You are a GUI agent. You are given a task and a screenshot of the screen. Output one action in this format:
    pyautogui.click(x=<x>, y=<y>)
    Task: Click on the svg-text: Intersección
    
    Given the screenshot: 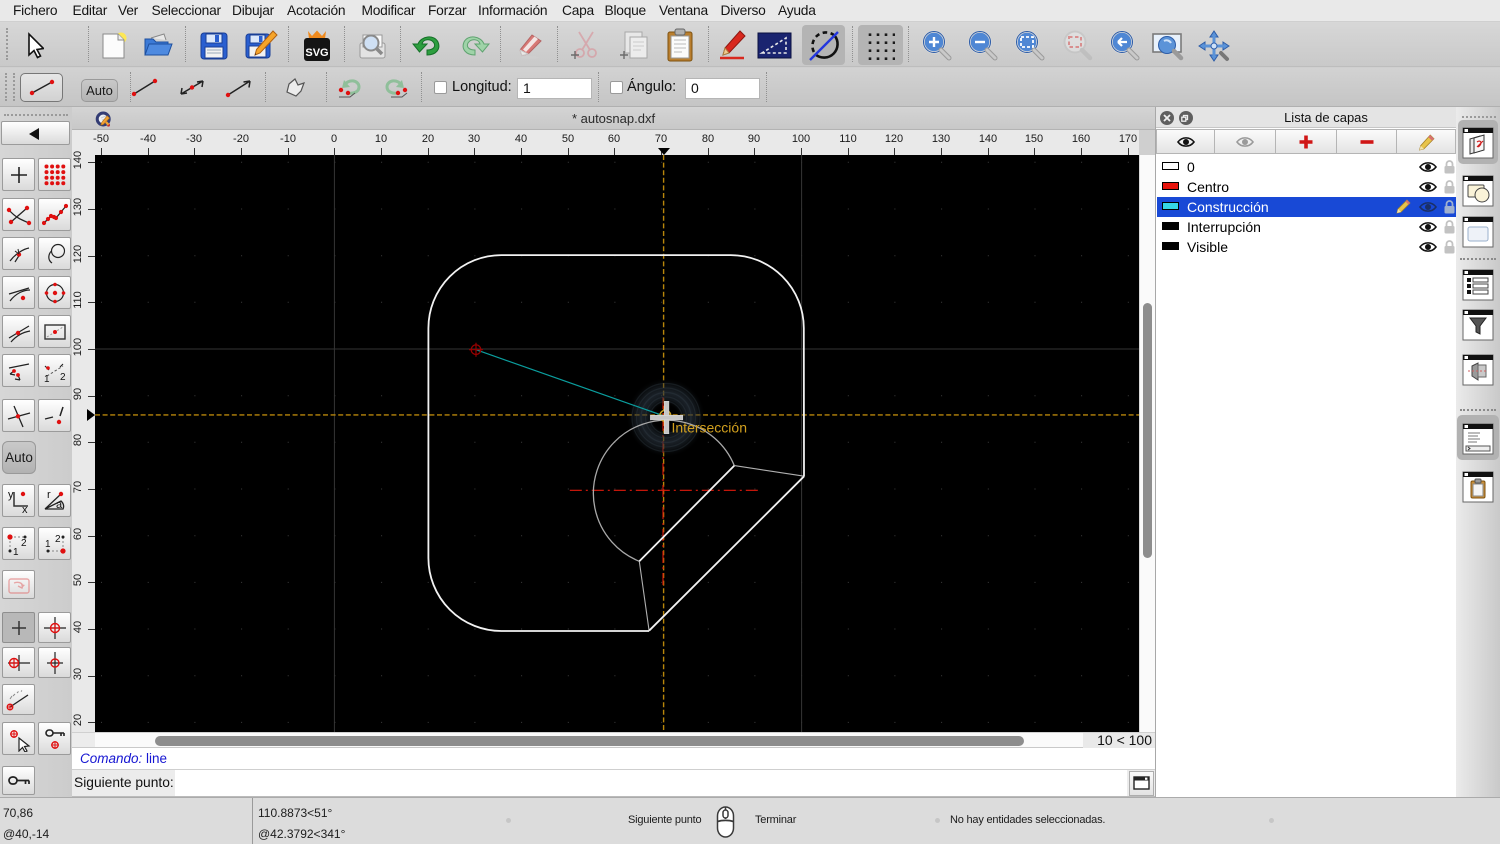 What is the action you would take?
    pyautogui.click(x=709, y=428)
    